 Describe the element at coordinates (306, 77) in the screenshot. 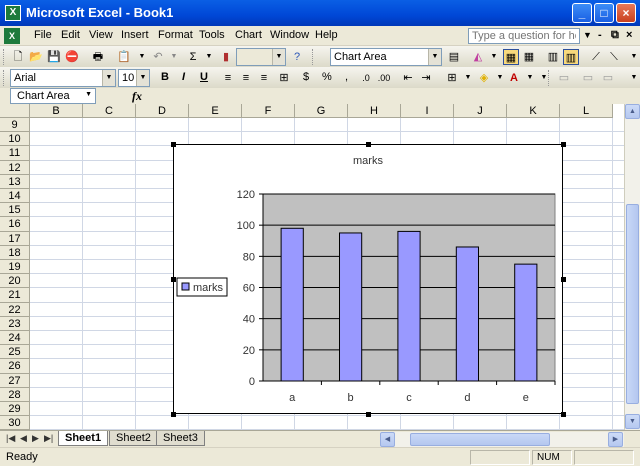

I see `currency-button: $` at that location.